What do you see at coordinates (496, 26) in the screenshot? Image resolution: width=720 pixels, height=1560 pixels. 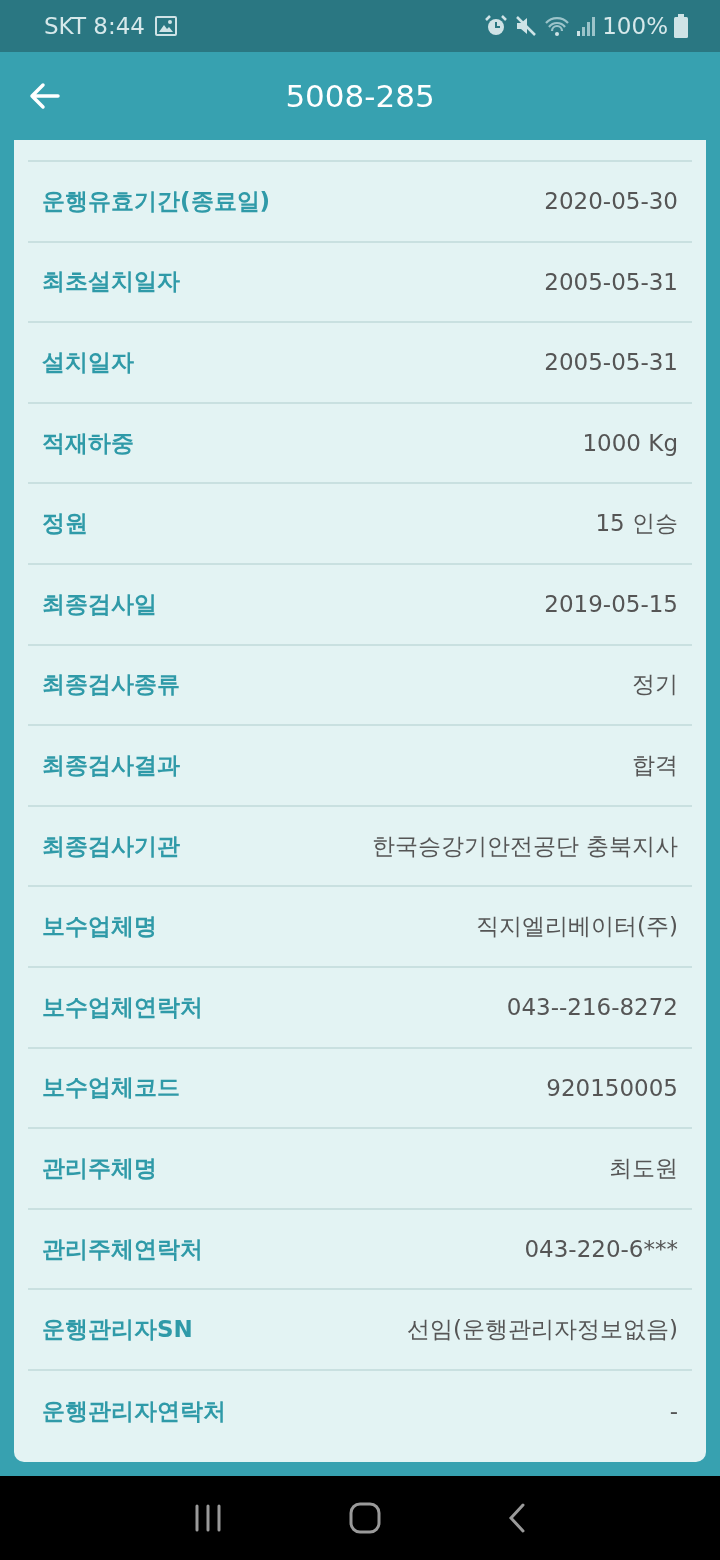 I see `alarm-icon` at bounding box center [496, 26].